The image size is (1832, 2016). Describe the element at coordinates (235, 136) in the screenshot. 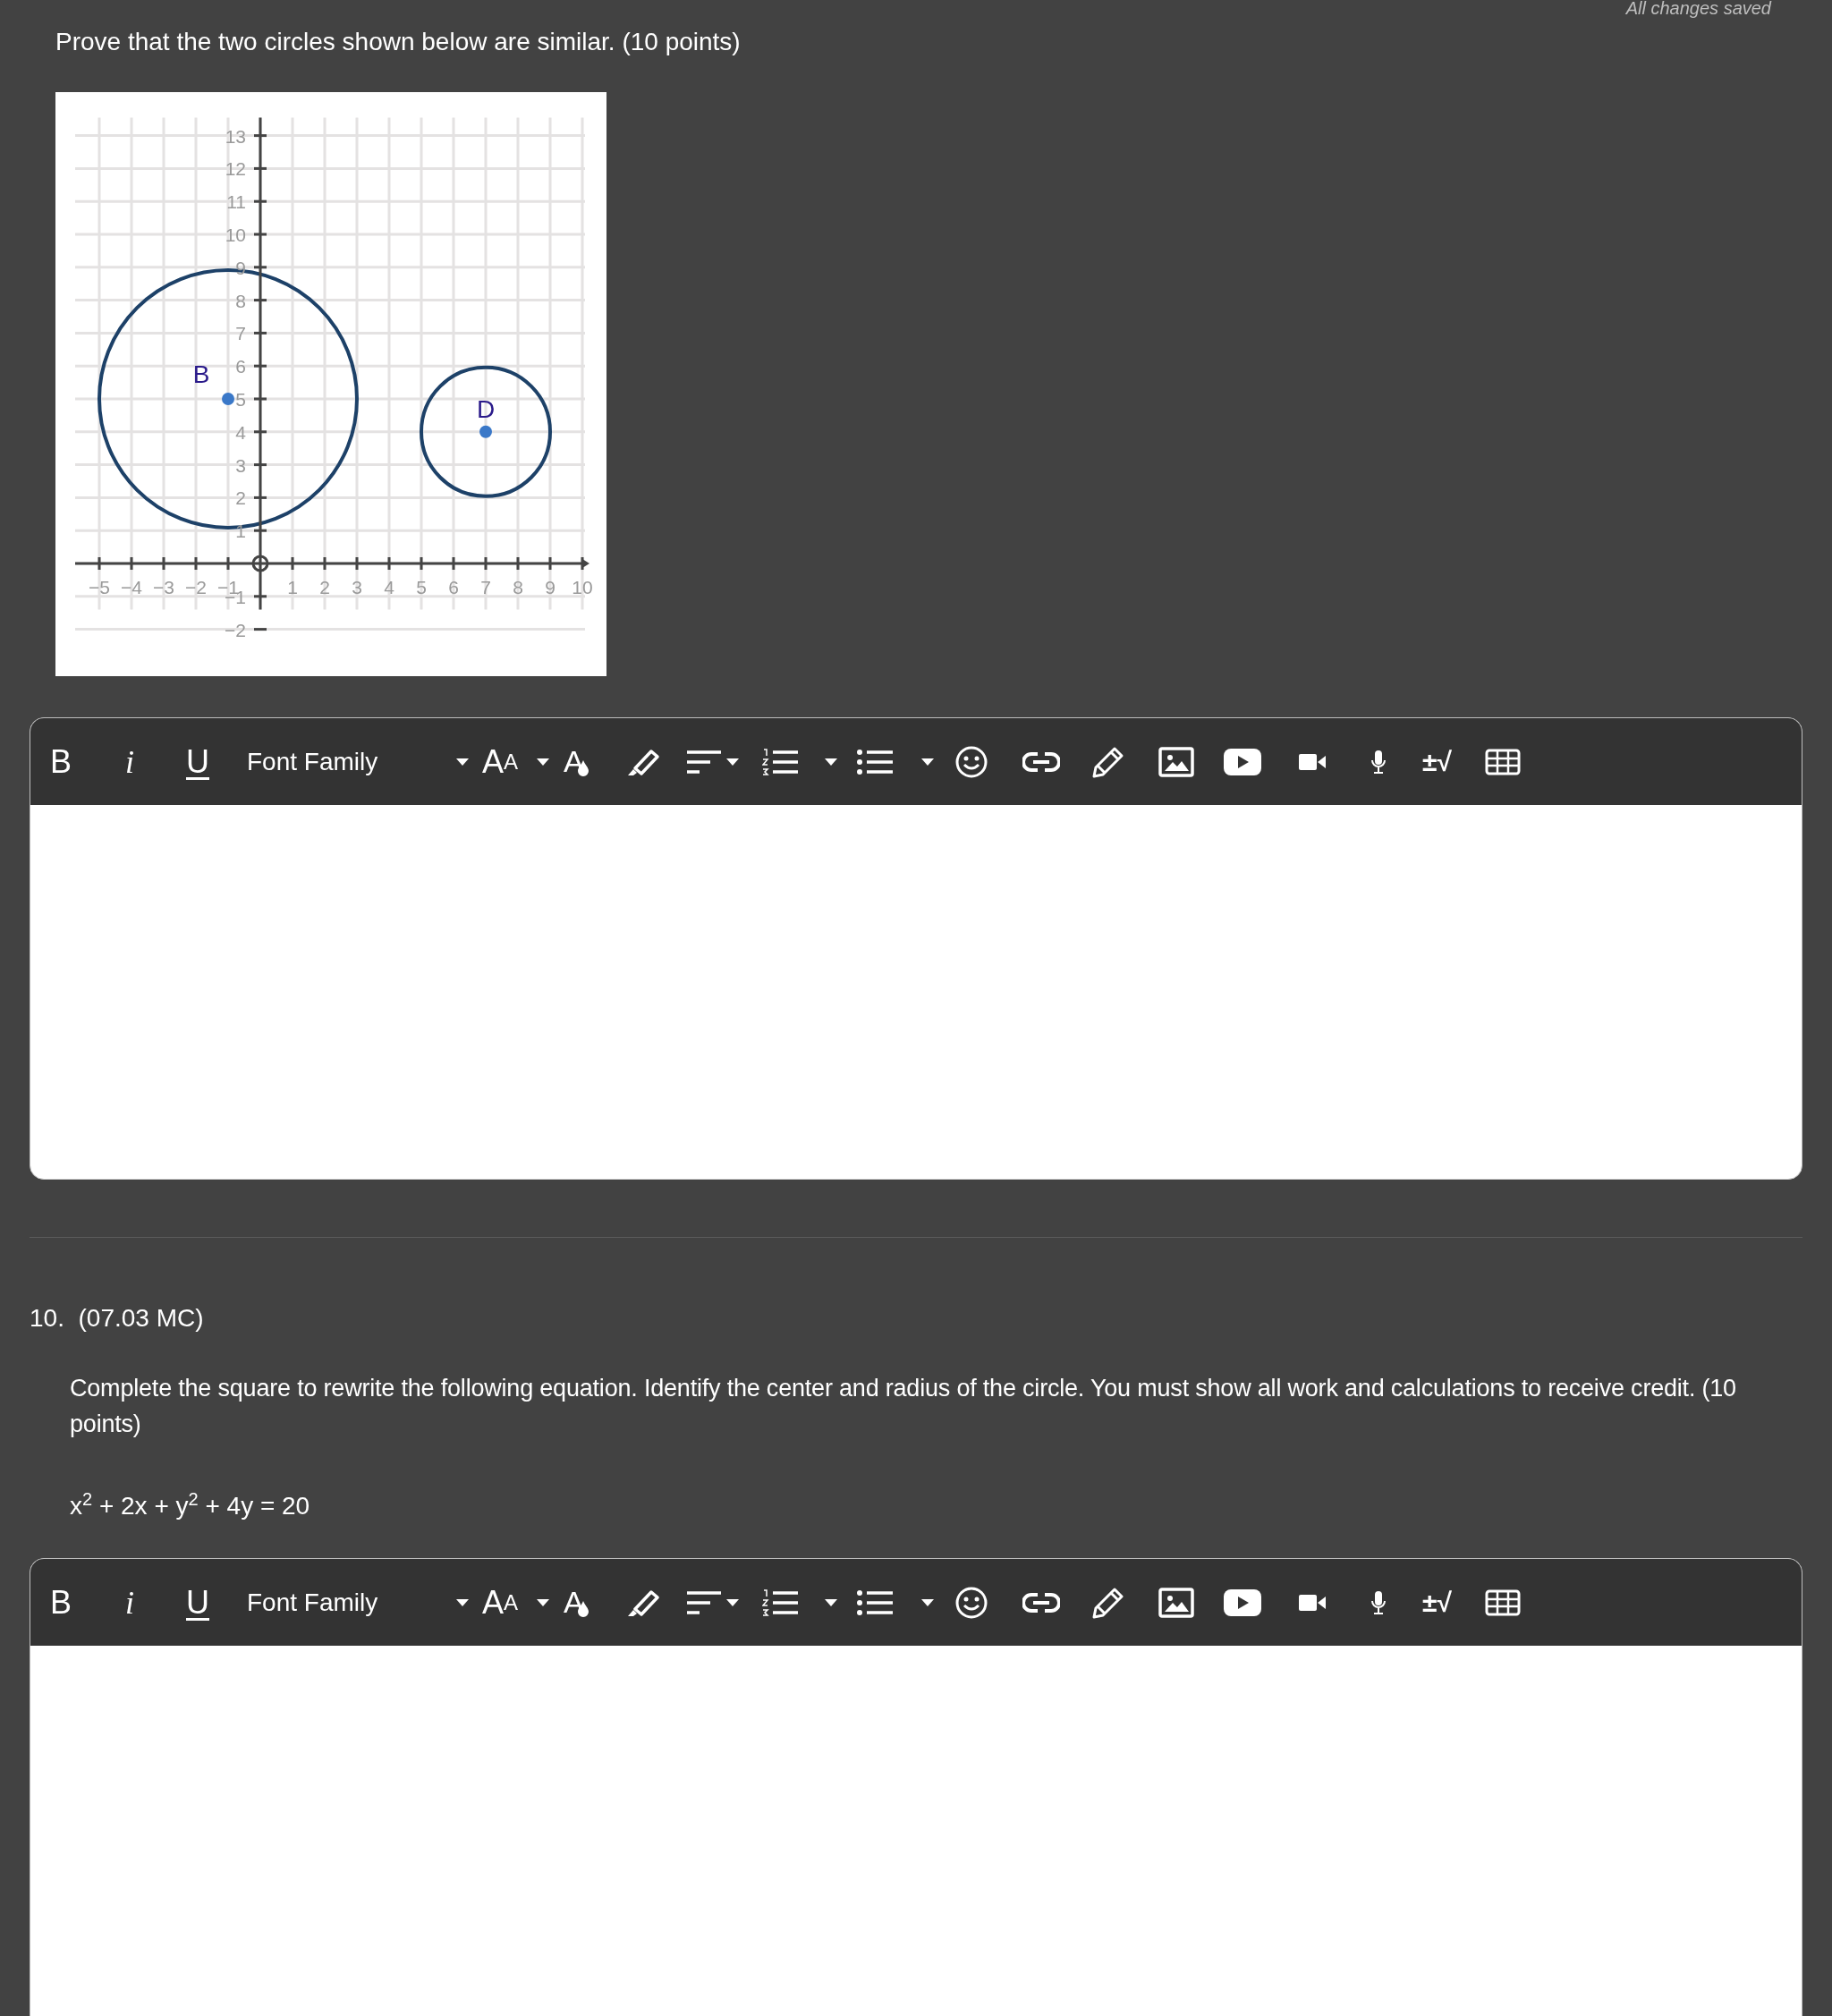

I see `tick-label: 13` at that location.